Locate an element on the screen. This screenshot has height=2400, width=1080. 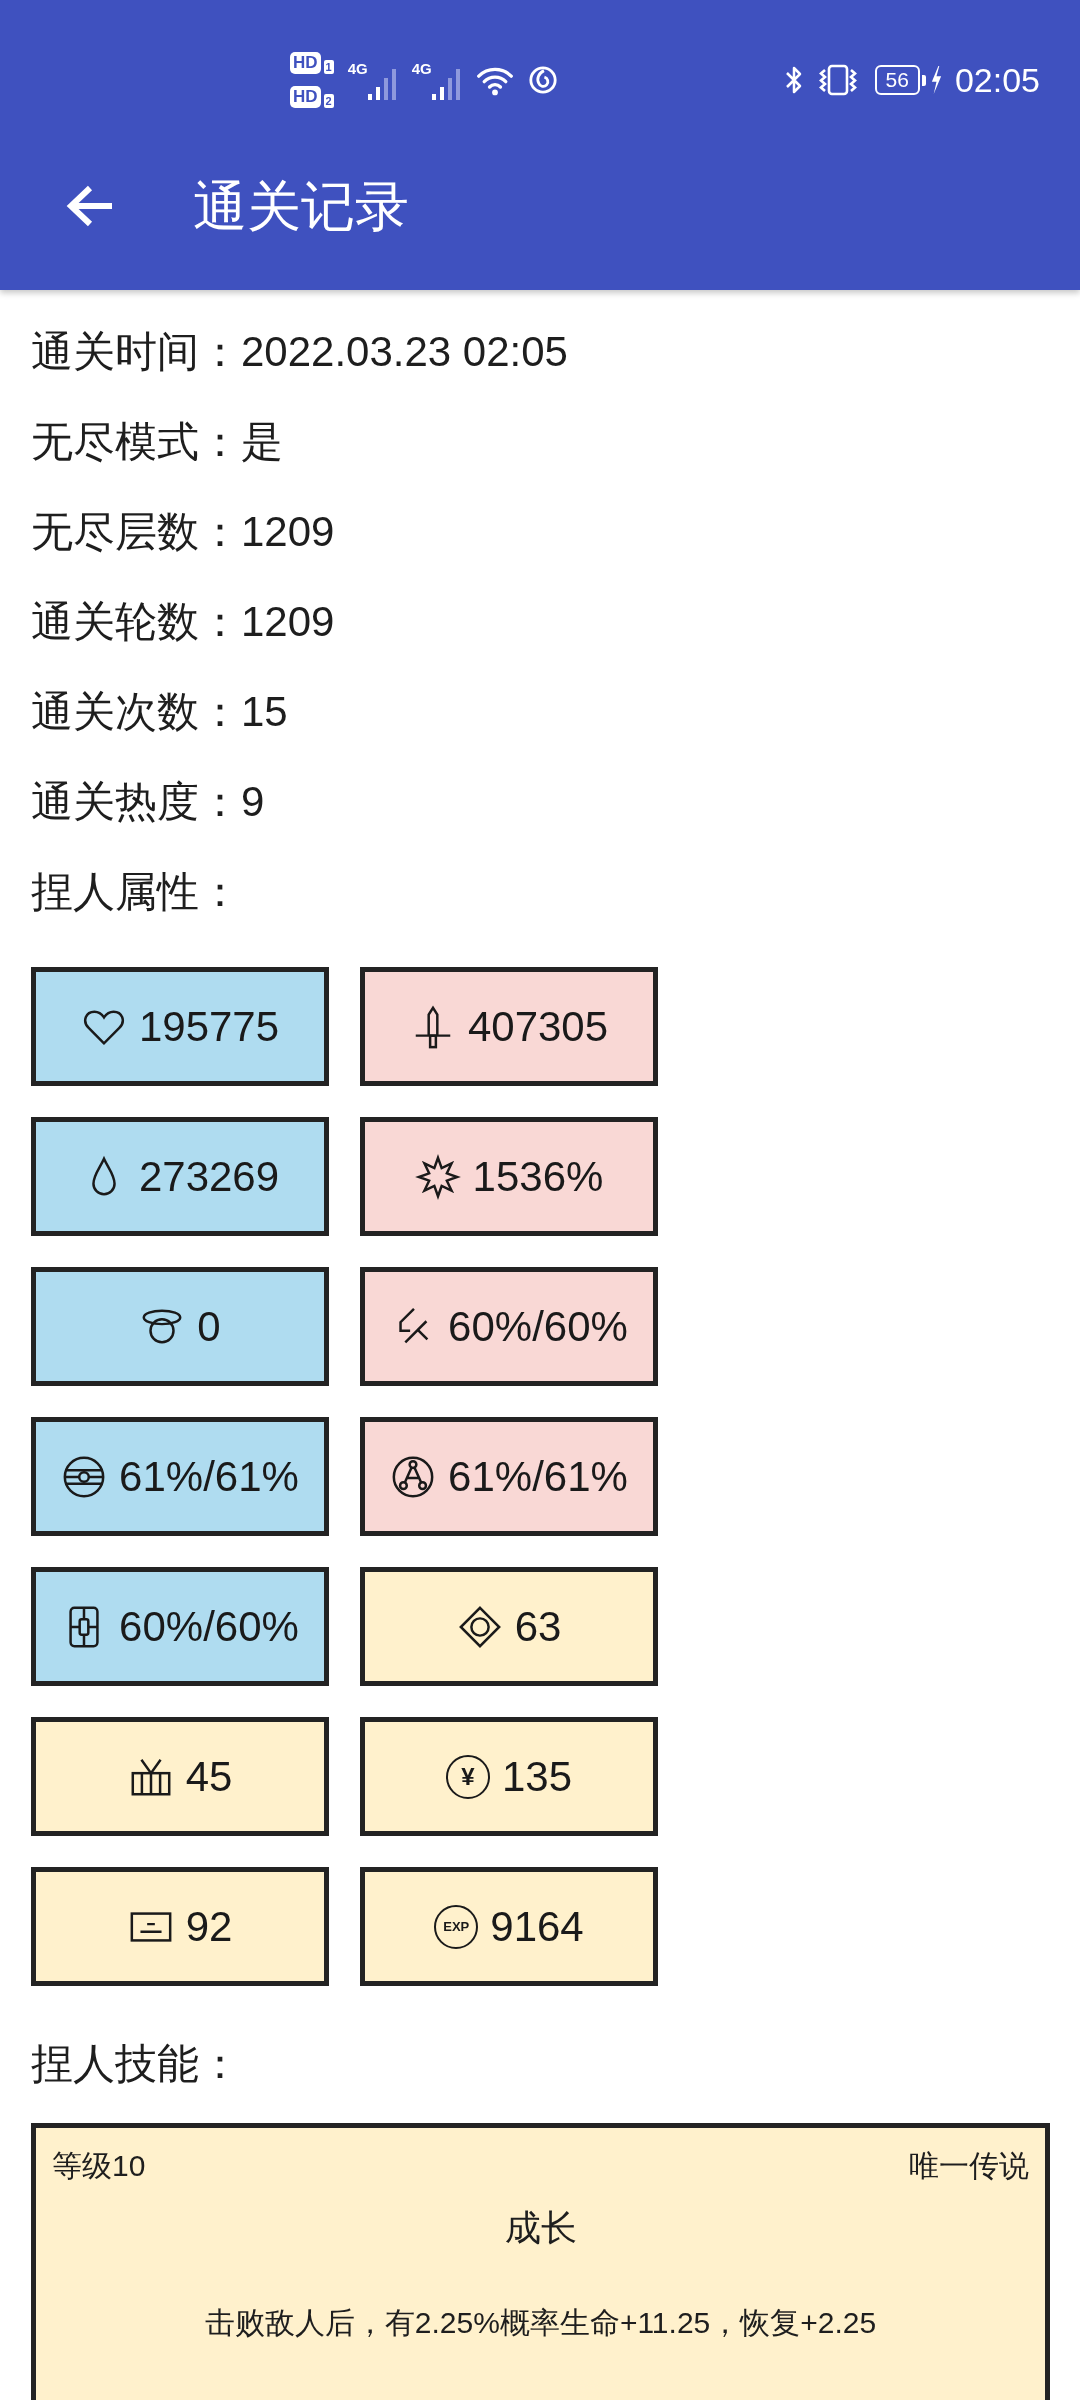
vibrate-icon is located at coordinates (837, 80).